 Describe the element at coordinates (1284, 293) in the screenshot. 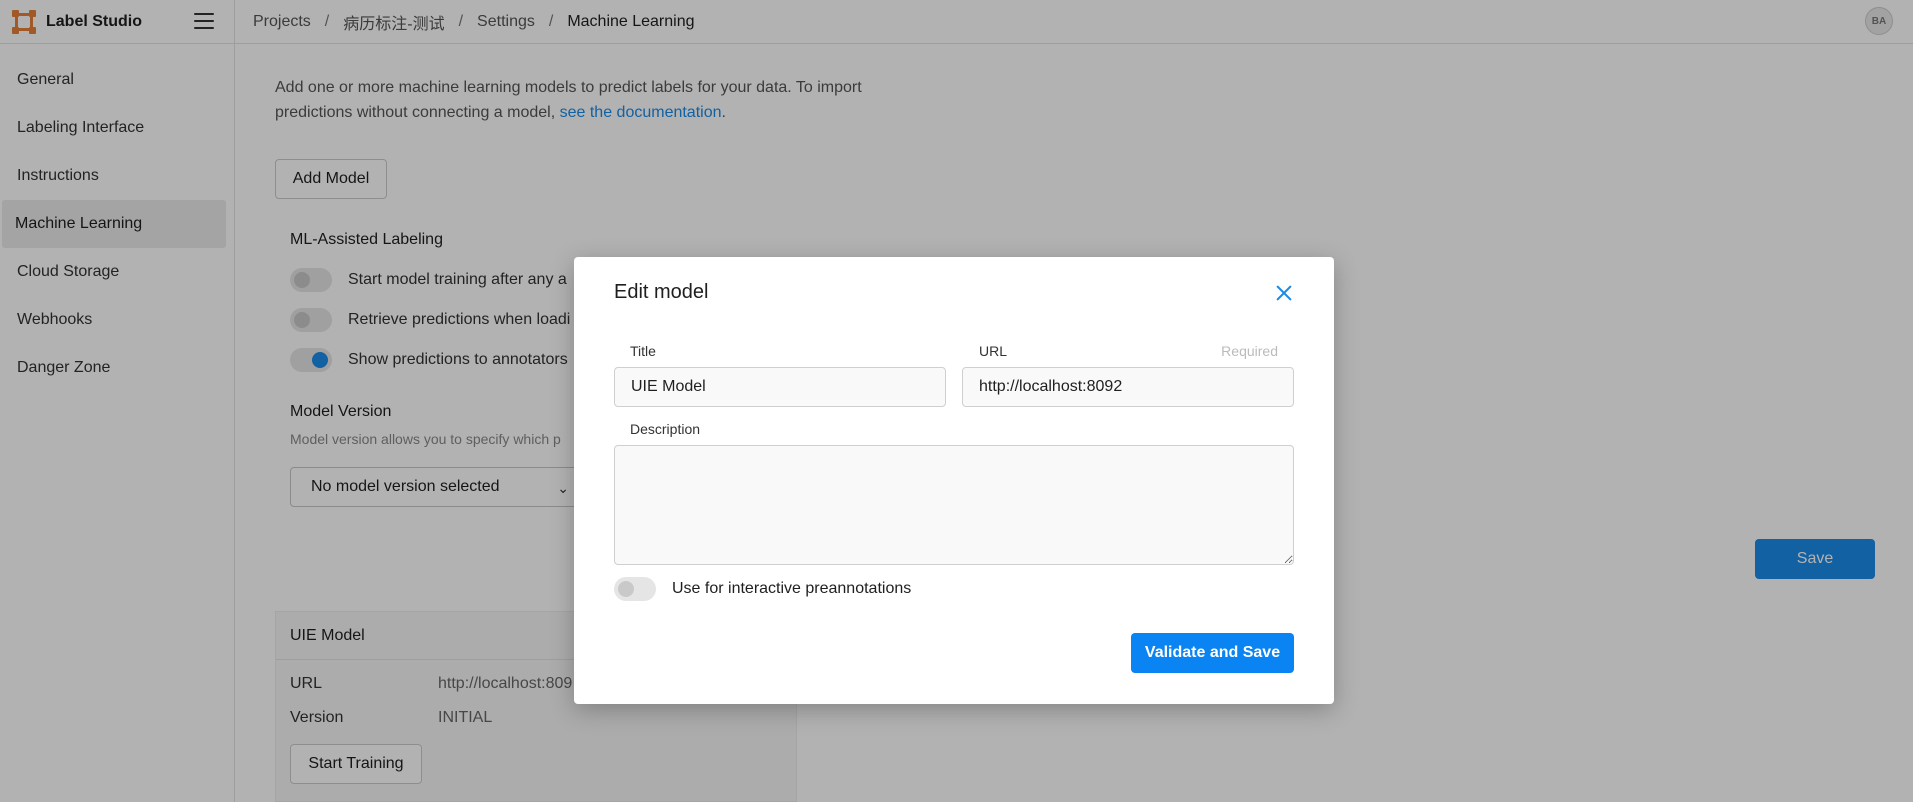

I see `close-icon` at that location.